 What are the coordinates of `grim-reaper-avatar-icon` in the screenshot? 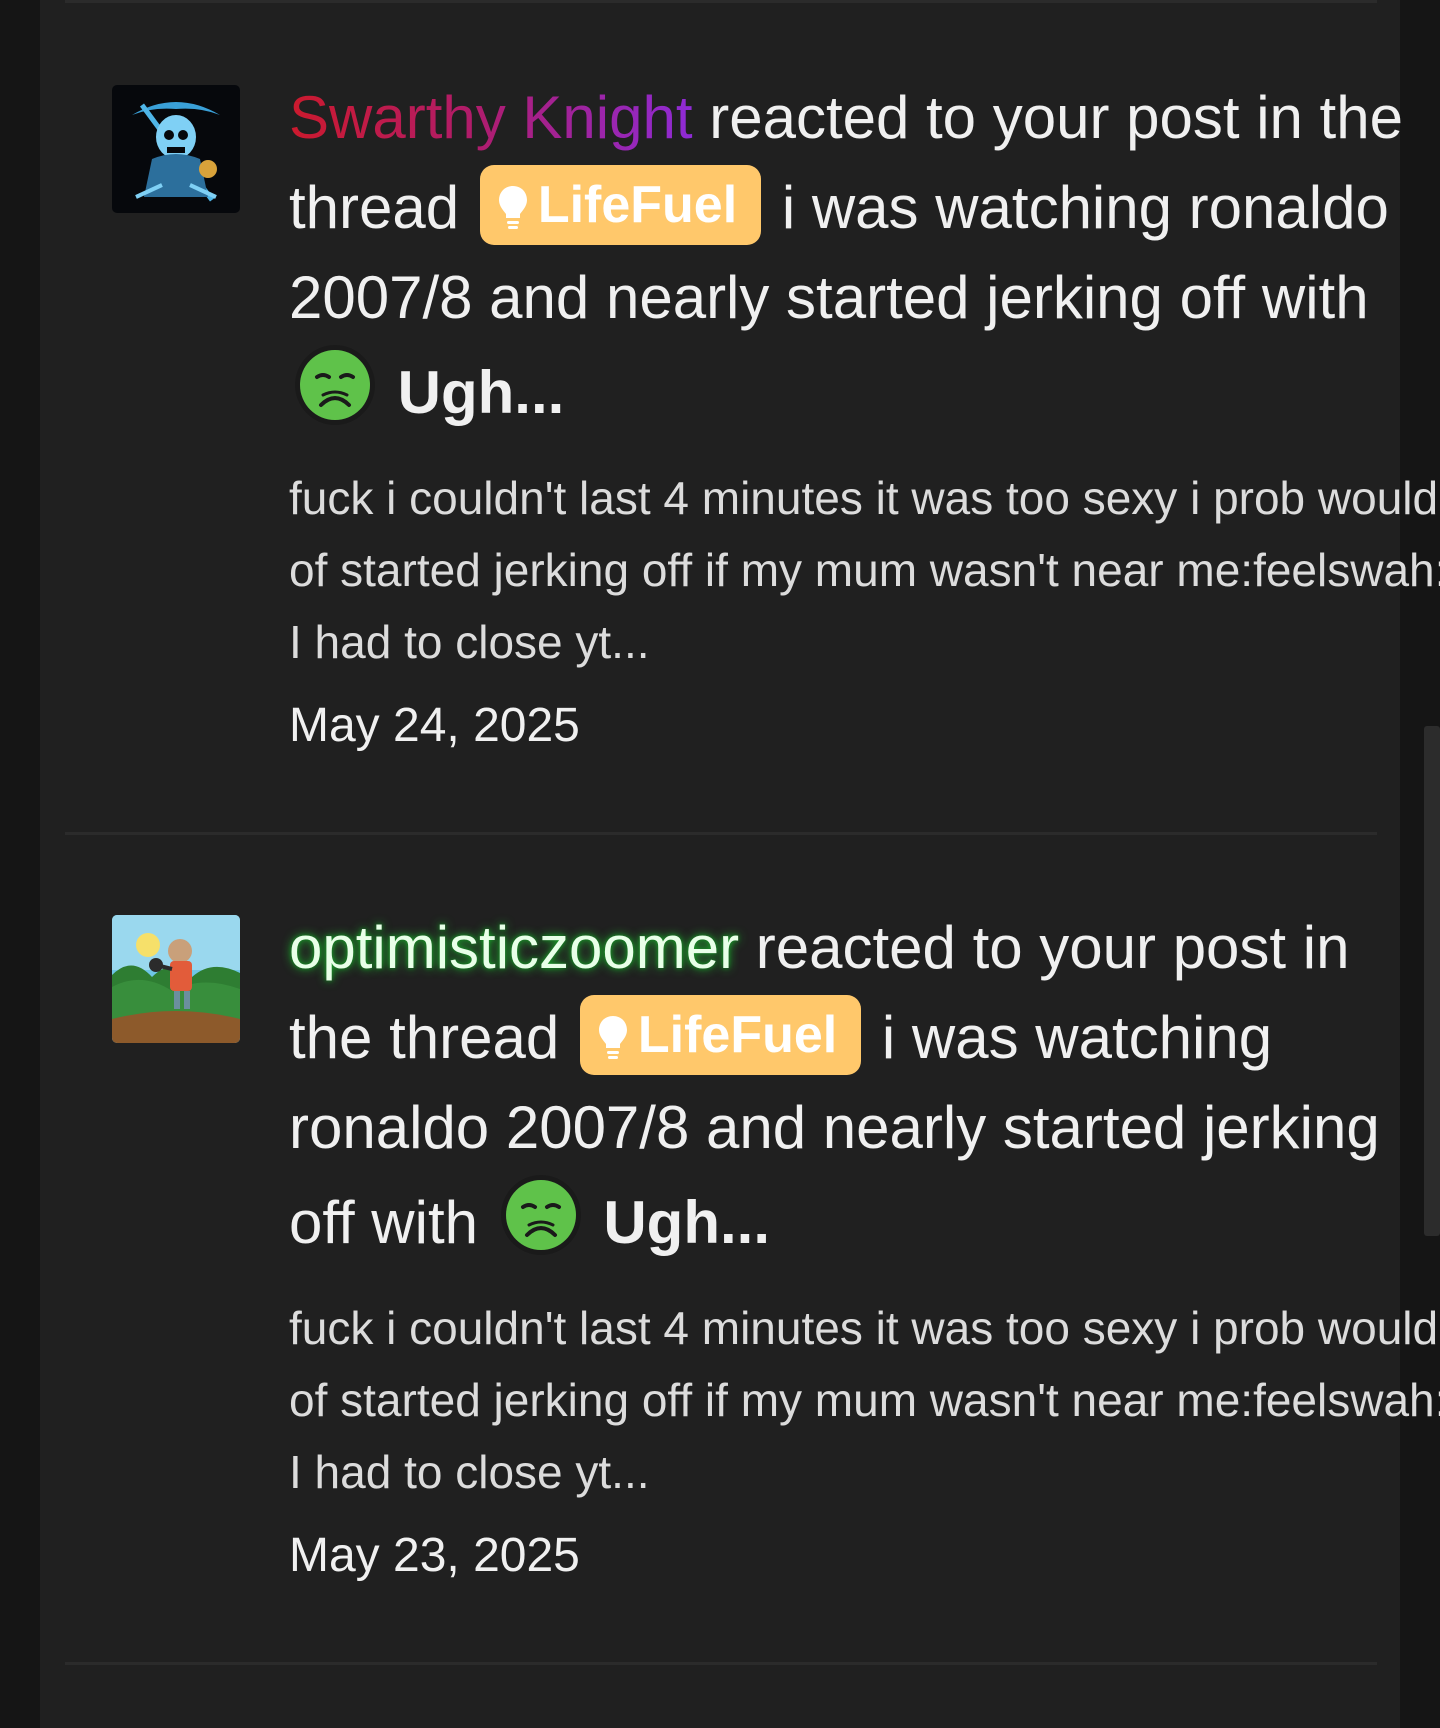 It's located at (176, 149).